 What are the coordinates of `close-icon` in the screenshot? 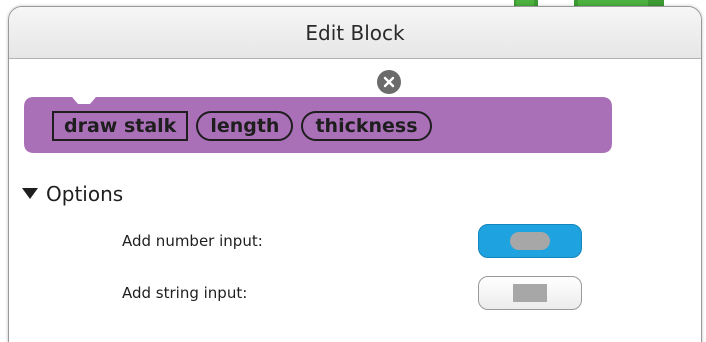 It's located at (389, 82).